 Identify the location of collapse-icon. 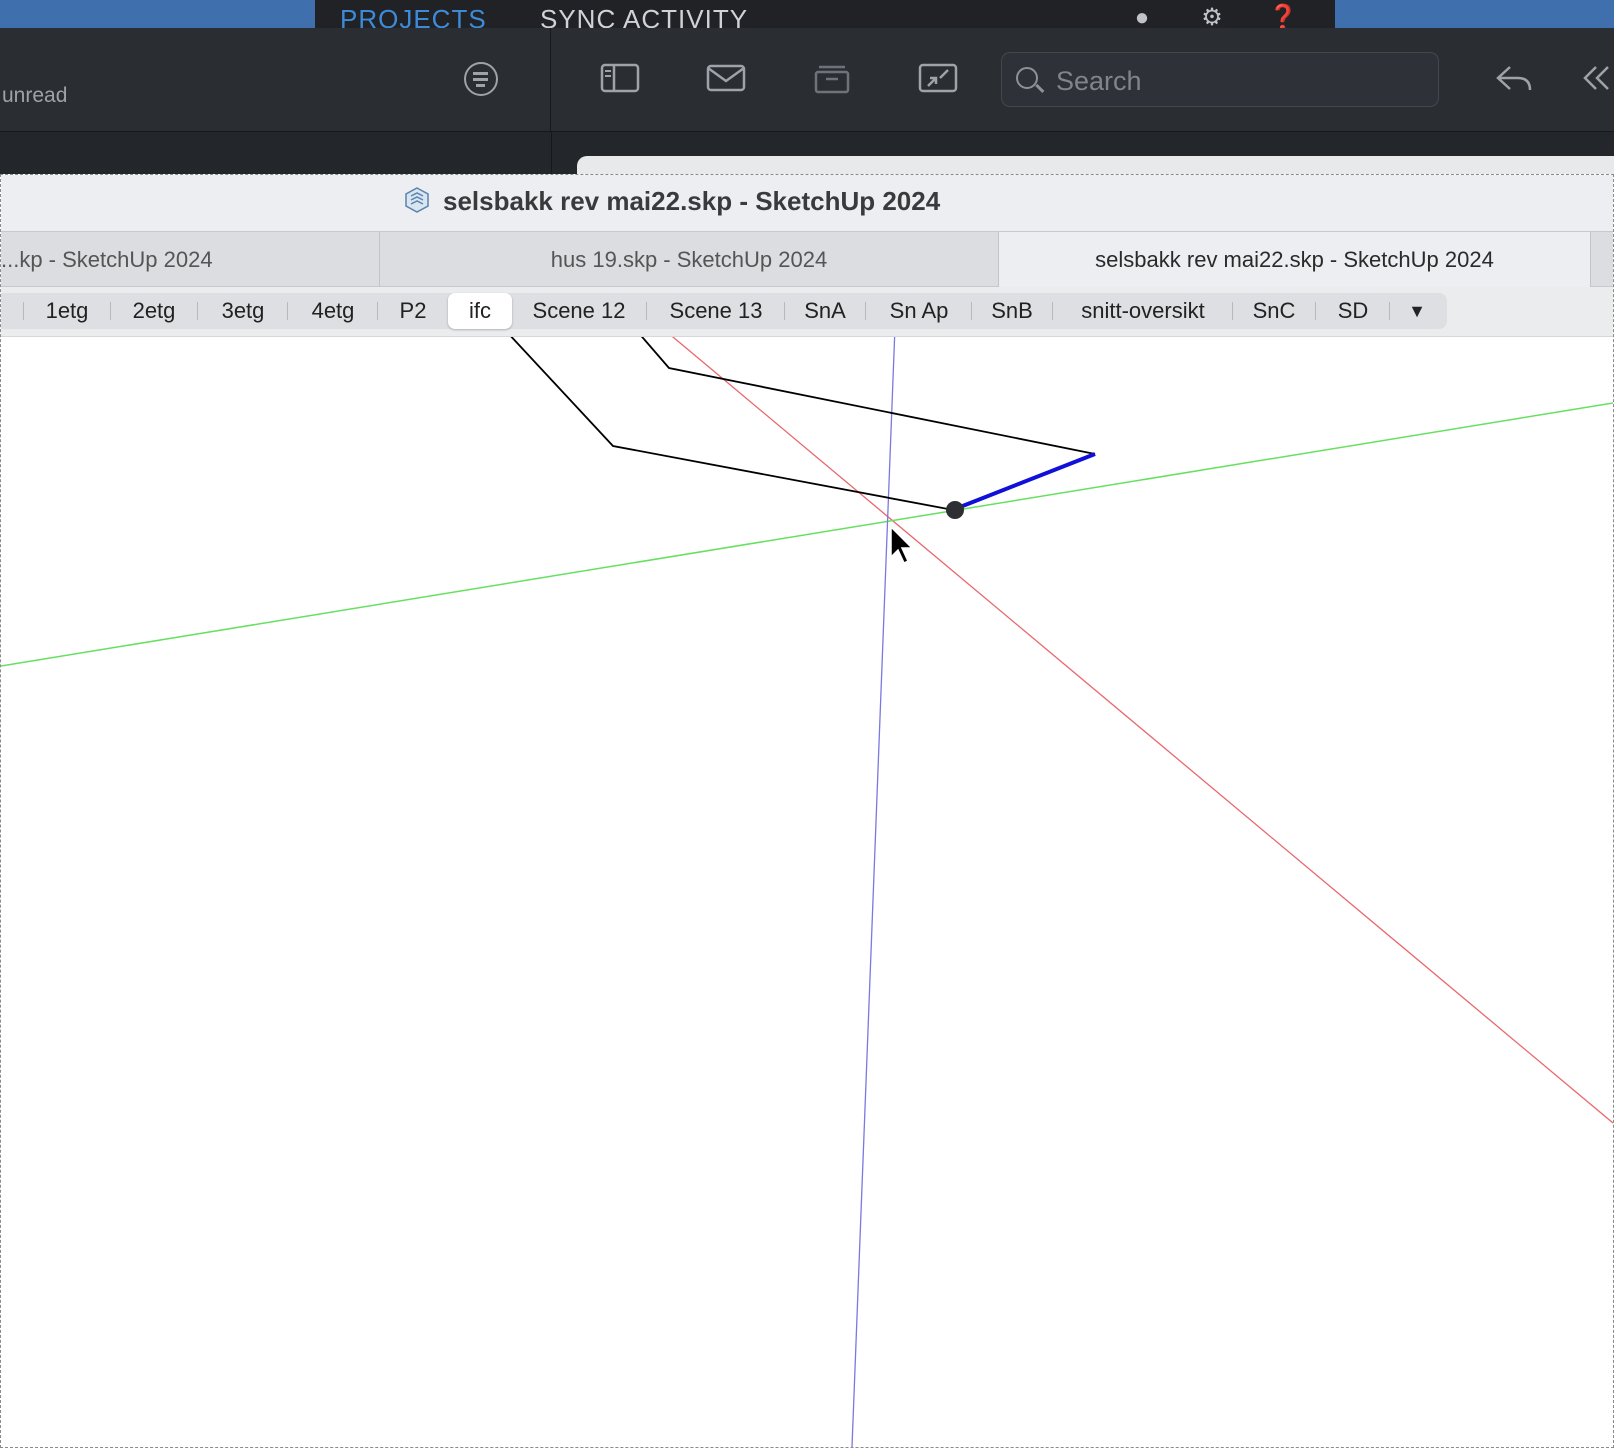
(938, 78).